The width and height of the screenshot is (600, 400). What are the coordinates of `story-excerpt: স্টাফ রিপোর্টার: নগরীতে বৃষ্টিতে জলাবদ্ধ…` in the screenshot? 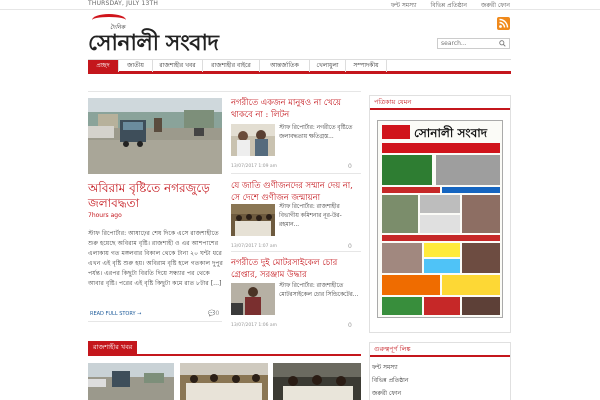 It's located at (316, 132).